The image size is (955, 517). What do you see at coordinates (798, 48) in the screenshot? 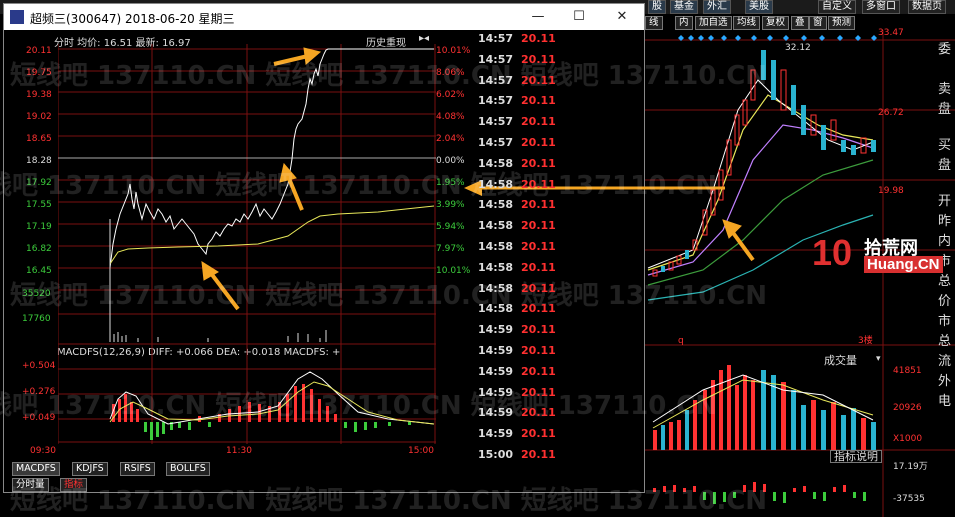
I see `kline-high-label: 32.12` at bounding box center [798, 48].